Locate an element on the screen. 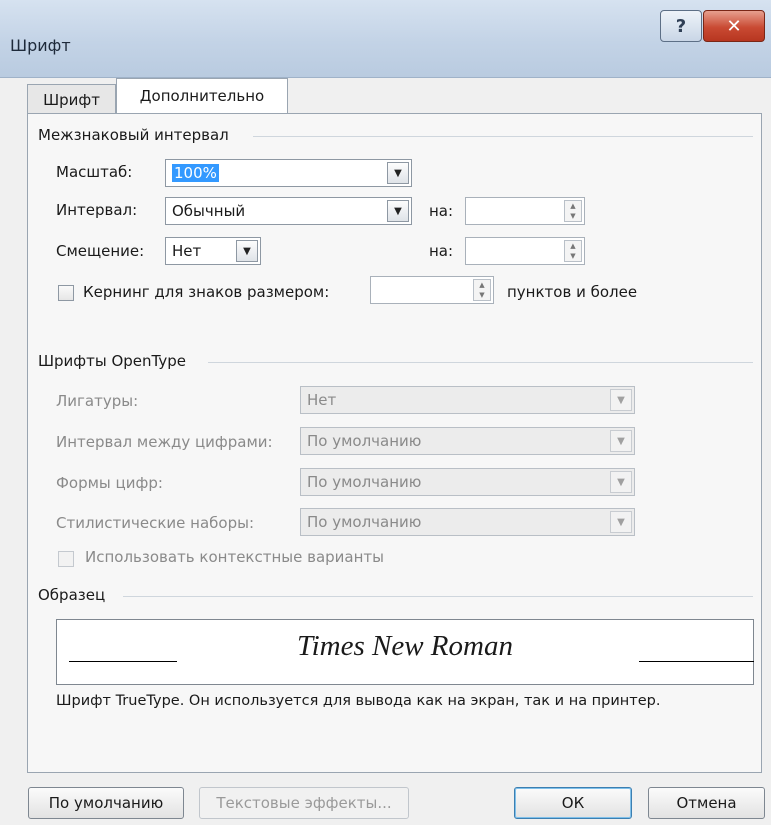 This screenshot has width=771, height=825. scale-combo: 100% ▼ is located at coordinates (288, 173).